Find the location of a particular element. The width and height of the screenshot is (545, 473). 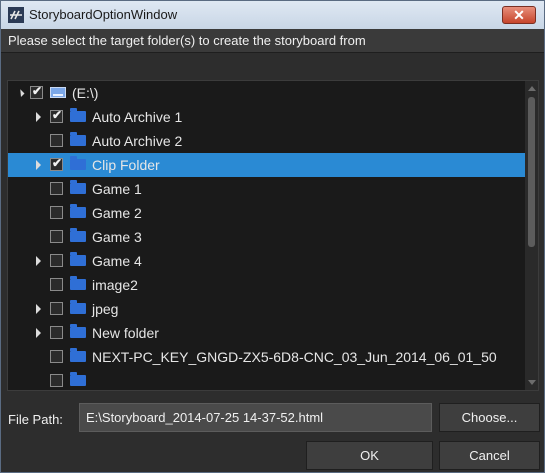

close-icon: ✕ is located at coordinates (519, 15).